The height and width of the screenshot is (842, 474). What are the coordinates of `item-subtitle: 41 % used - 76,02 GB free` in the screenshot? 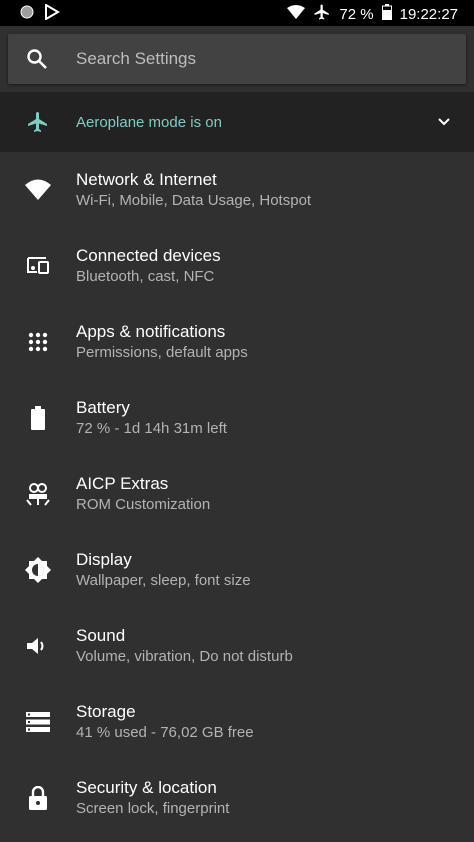 It's located at (165, 732).